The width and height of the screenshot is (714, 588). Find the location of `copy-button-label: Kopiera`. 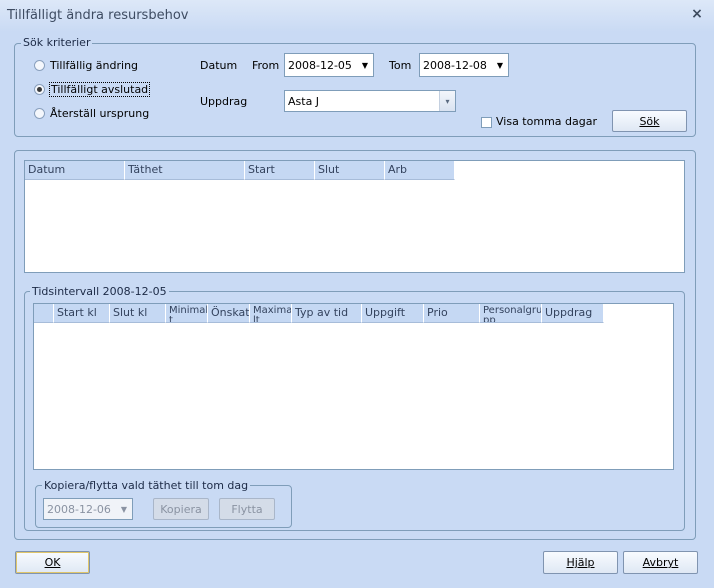

copy-button-label: Kopiera is located at coordinates (181, 509).